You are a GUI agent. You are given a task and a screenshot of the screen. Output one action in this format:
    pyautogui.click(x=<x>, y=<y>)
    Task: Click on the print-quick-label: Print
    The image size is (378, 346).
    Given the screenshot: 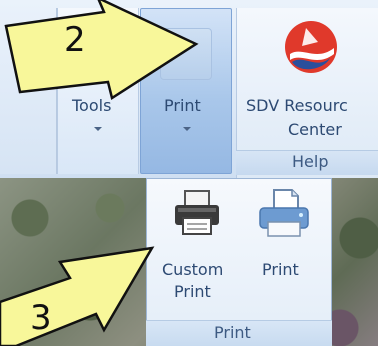 What is the action you would take?
    pyautogui.click(x=280, y=269)
    